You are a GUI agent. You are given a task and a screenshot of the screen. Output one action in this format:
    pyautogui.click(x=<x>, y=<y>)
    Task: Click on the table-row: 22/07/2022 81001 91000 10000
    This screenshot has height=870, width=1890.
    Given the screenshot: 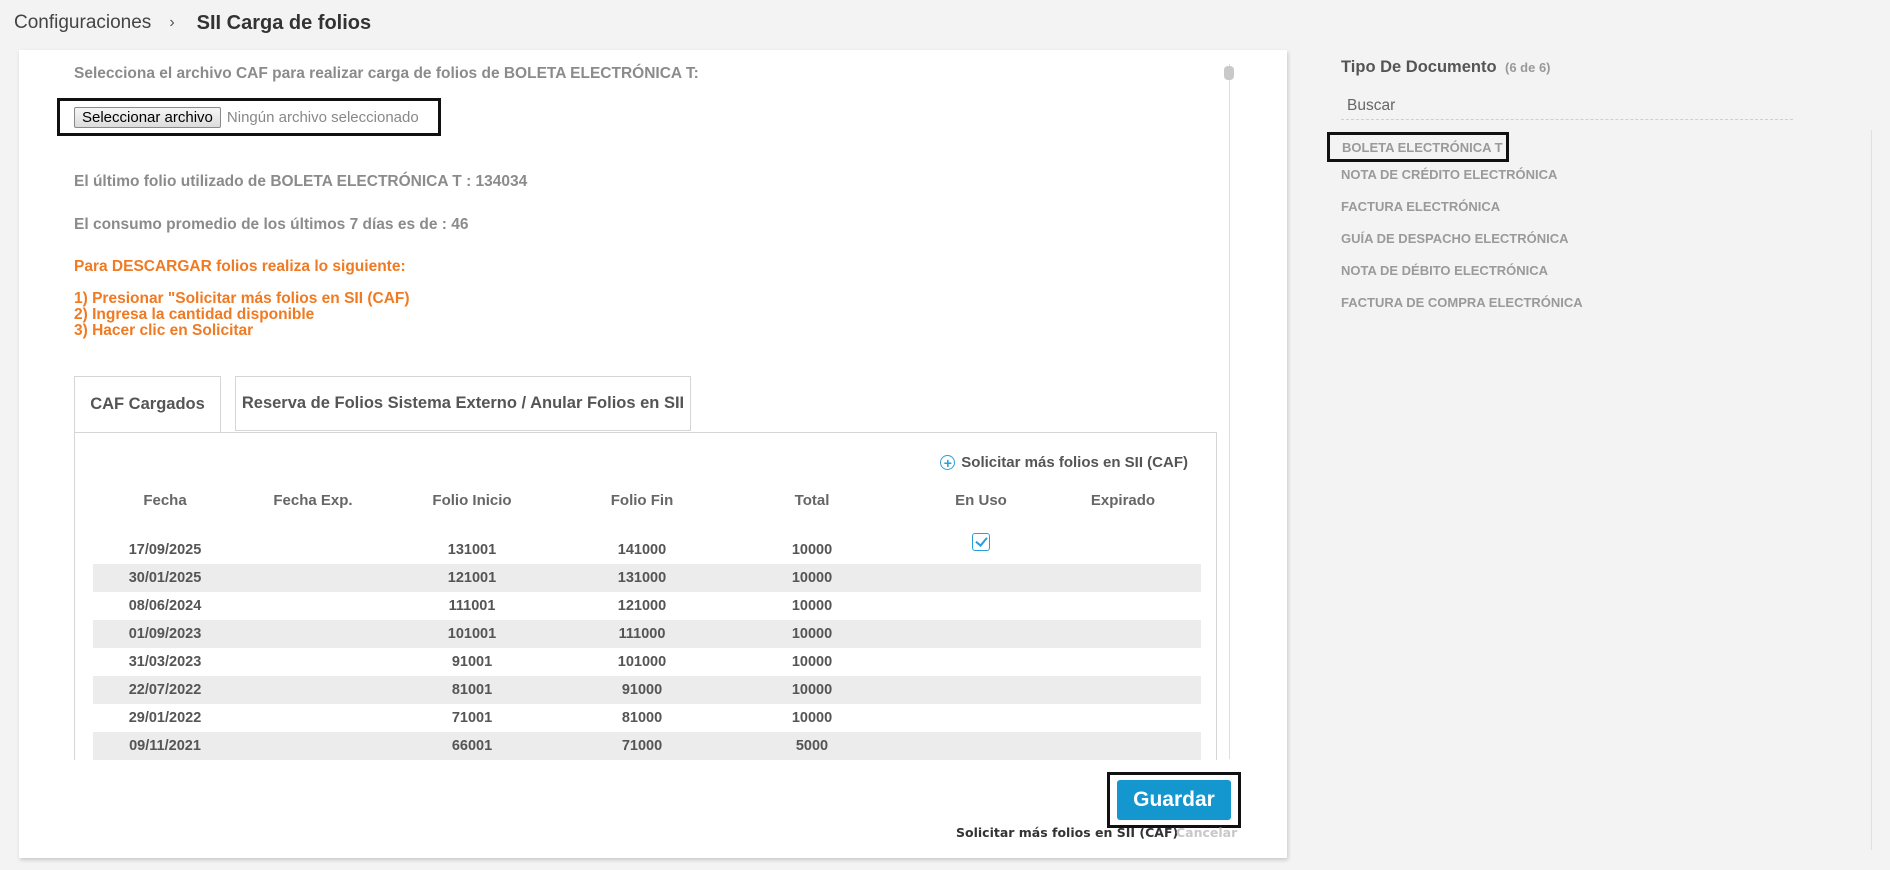 What is the action you would take?
    pyautogui.click(x=647, y=690)
    